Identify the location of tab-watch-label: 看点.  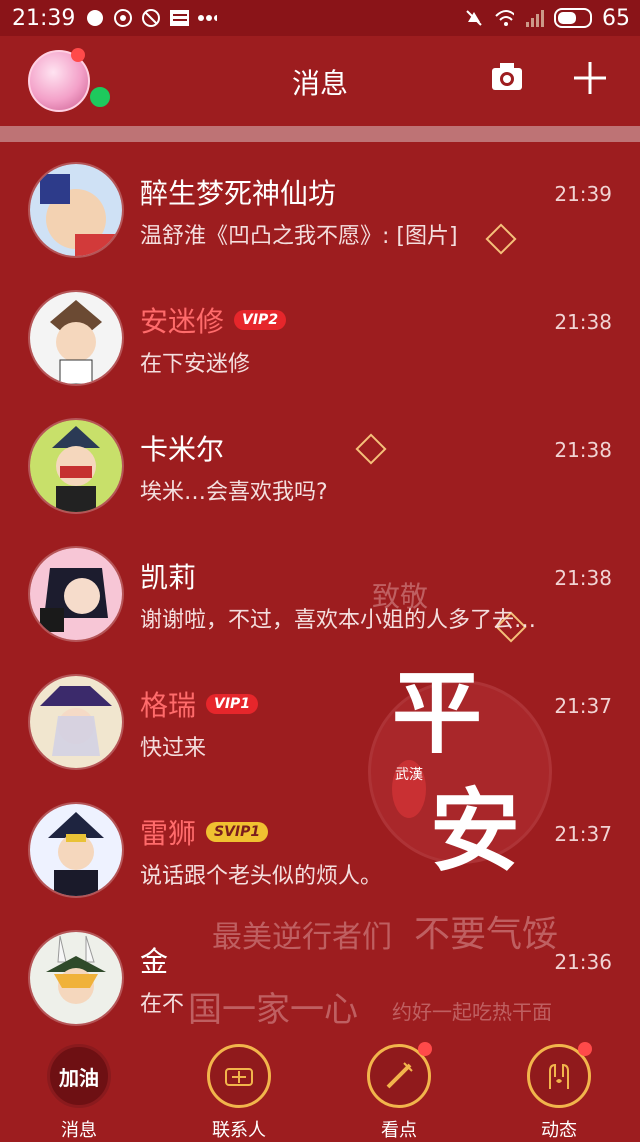
(399, 1130).